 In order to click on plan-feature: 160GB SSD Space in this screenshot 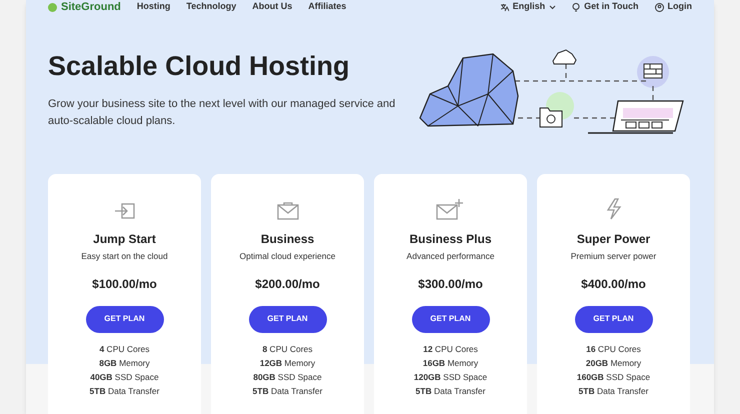, I will do `click(613, 377)`.